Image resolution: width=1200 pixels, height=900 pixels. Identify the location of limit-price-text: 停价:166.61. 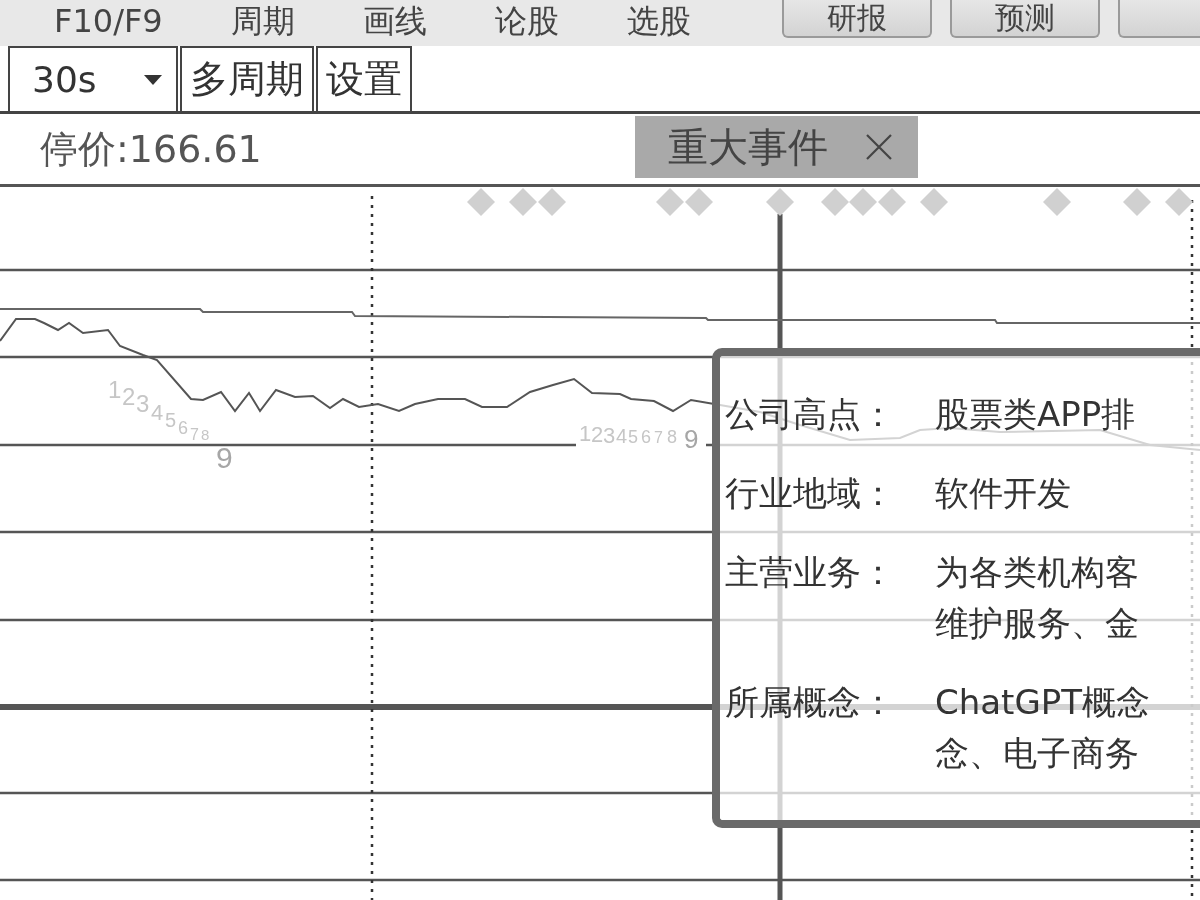
(151, 149).